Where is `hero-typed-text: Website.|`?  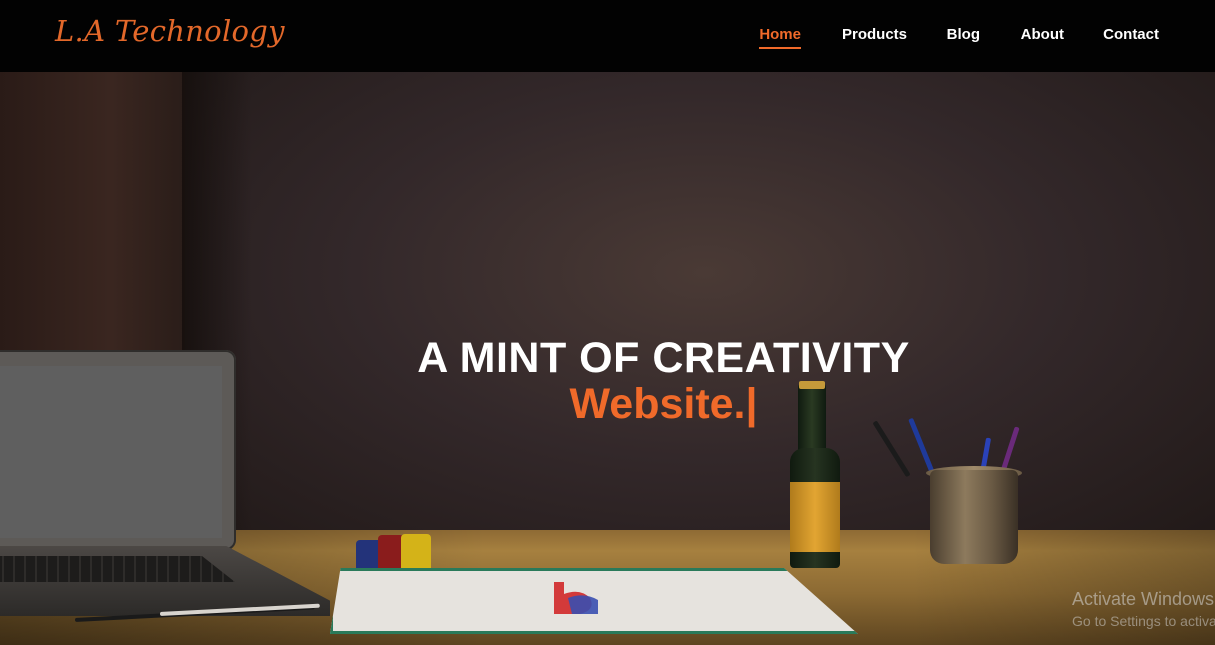 hero-typed-text: Website.| is located at coordinates (607, 404).